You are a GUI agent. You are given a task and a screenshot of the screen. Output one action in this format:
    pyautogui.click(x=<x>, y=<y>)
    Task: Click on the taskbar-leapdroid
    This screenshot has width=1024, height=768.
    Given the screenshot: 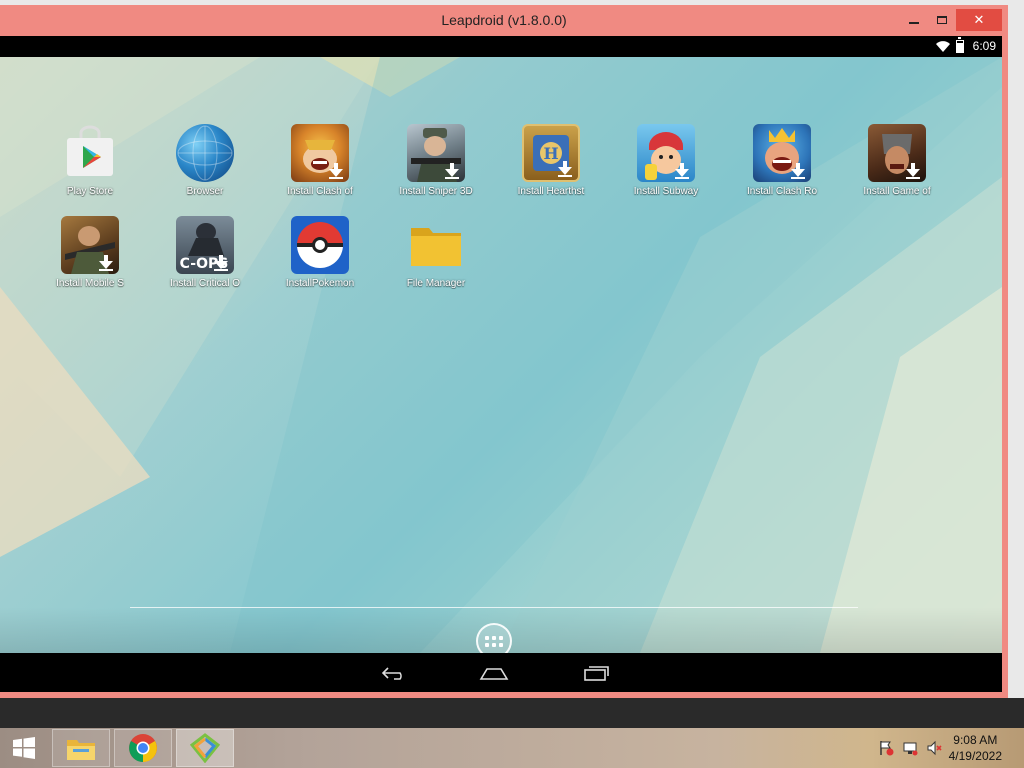 What is the action you would take?
    pyautogui.click(x=205, y=748)
    